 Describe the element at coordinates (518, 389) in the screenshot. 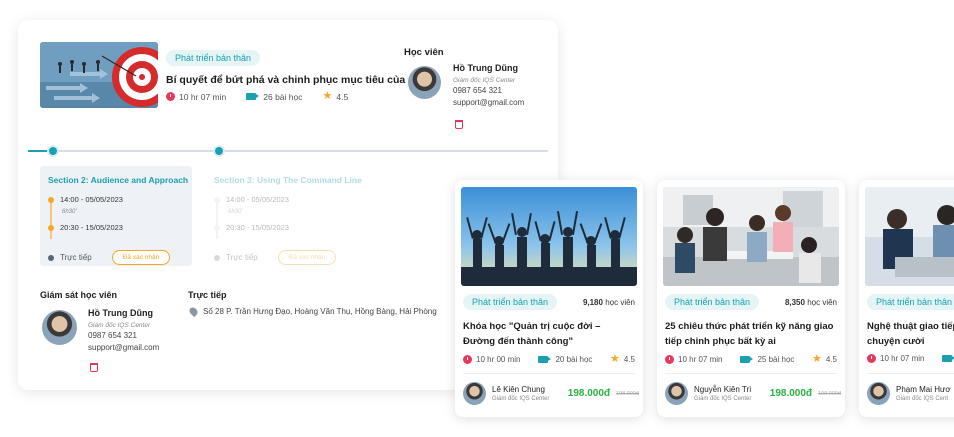

I see `teacher-name: Lê Kiên Chung` at that location.